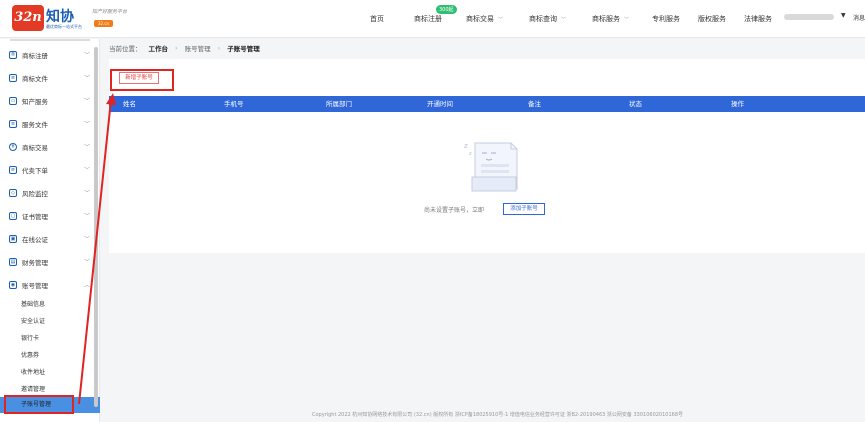  Describe the element at coordinates (50, 54) in the screenshot. I see `sidebar-item-trademark-registration: ® 商标注册 ﹀` at that location.